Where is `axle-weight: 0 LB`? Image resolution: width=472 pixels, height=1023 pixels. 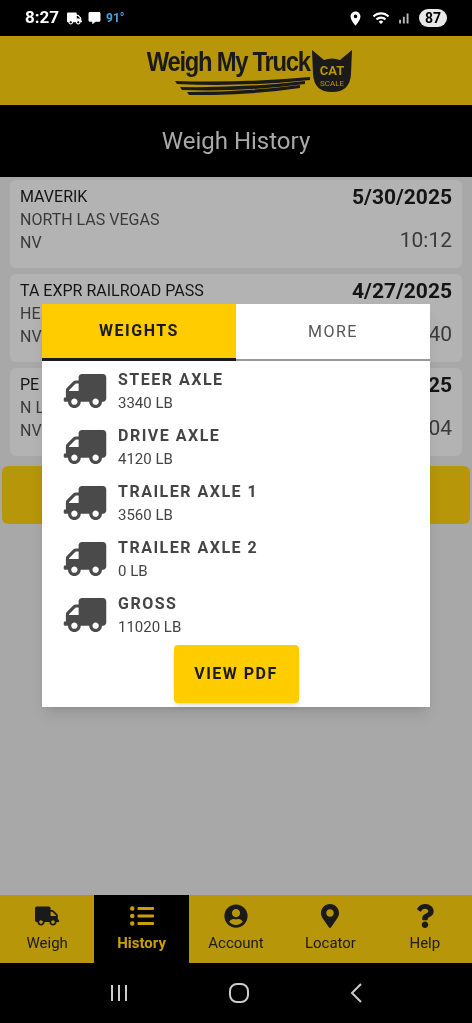 axle-weight: 0 LB is located at coordinates (133, 571).